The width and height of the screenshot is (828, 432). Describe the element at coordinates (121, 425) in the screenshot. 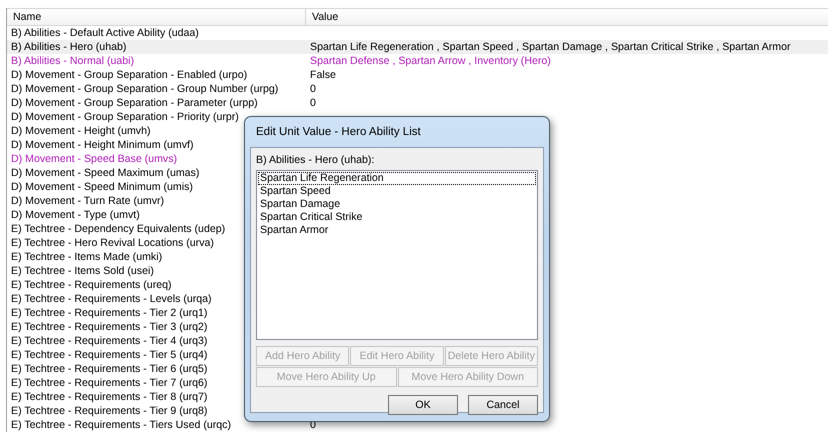

I see `table-cell: E) Techtree - Requirements - Tiers Used (urqc)` at that location.